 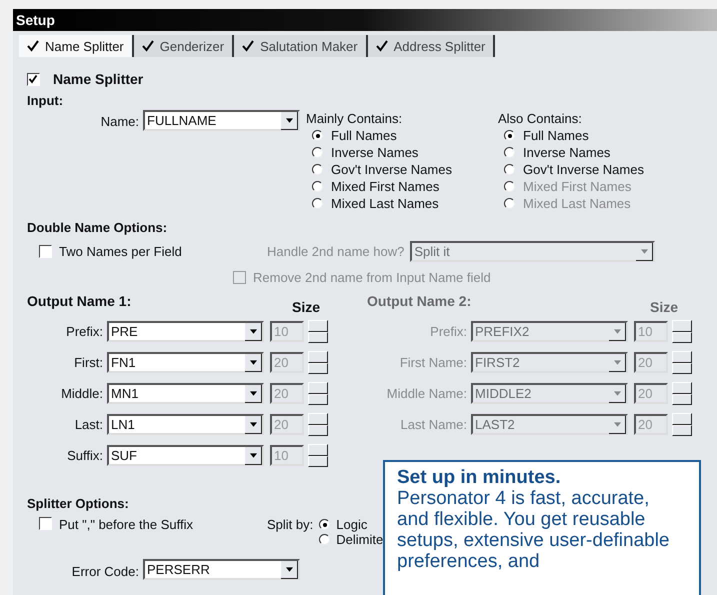 I want to click on checkbox-label: Two Names per Field, so click(x=121, y=251).